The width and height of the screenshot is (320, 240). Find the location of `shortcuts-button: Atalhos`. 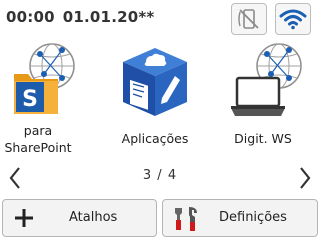

shortcuts-button: Atalhos is located at coordinates (79, 218).